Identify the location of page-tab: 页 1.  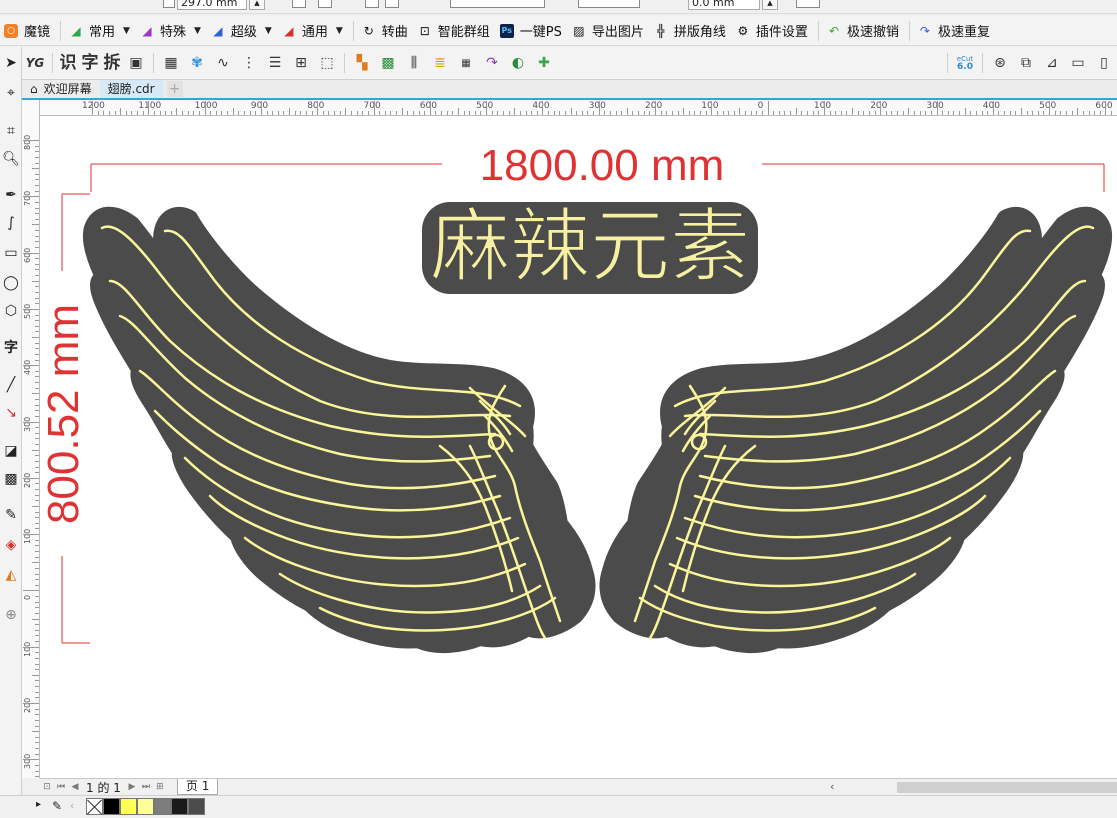
(197, 787).